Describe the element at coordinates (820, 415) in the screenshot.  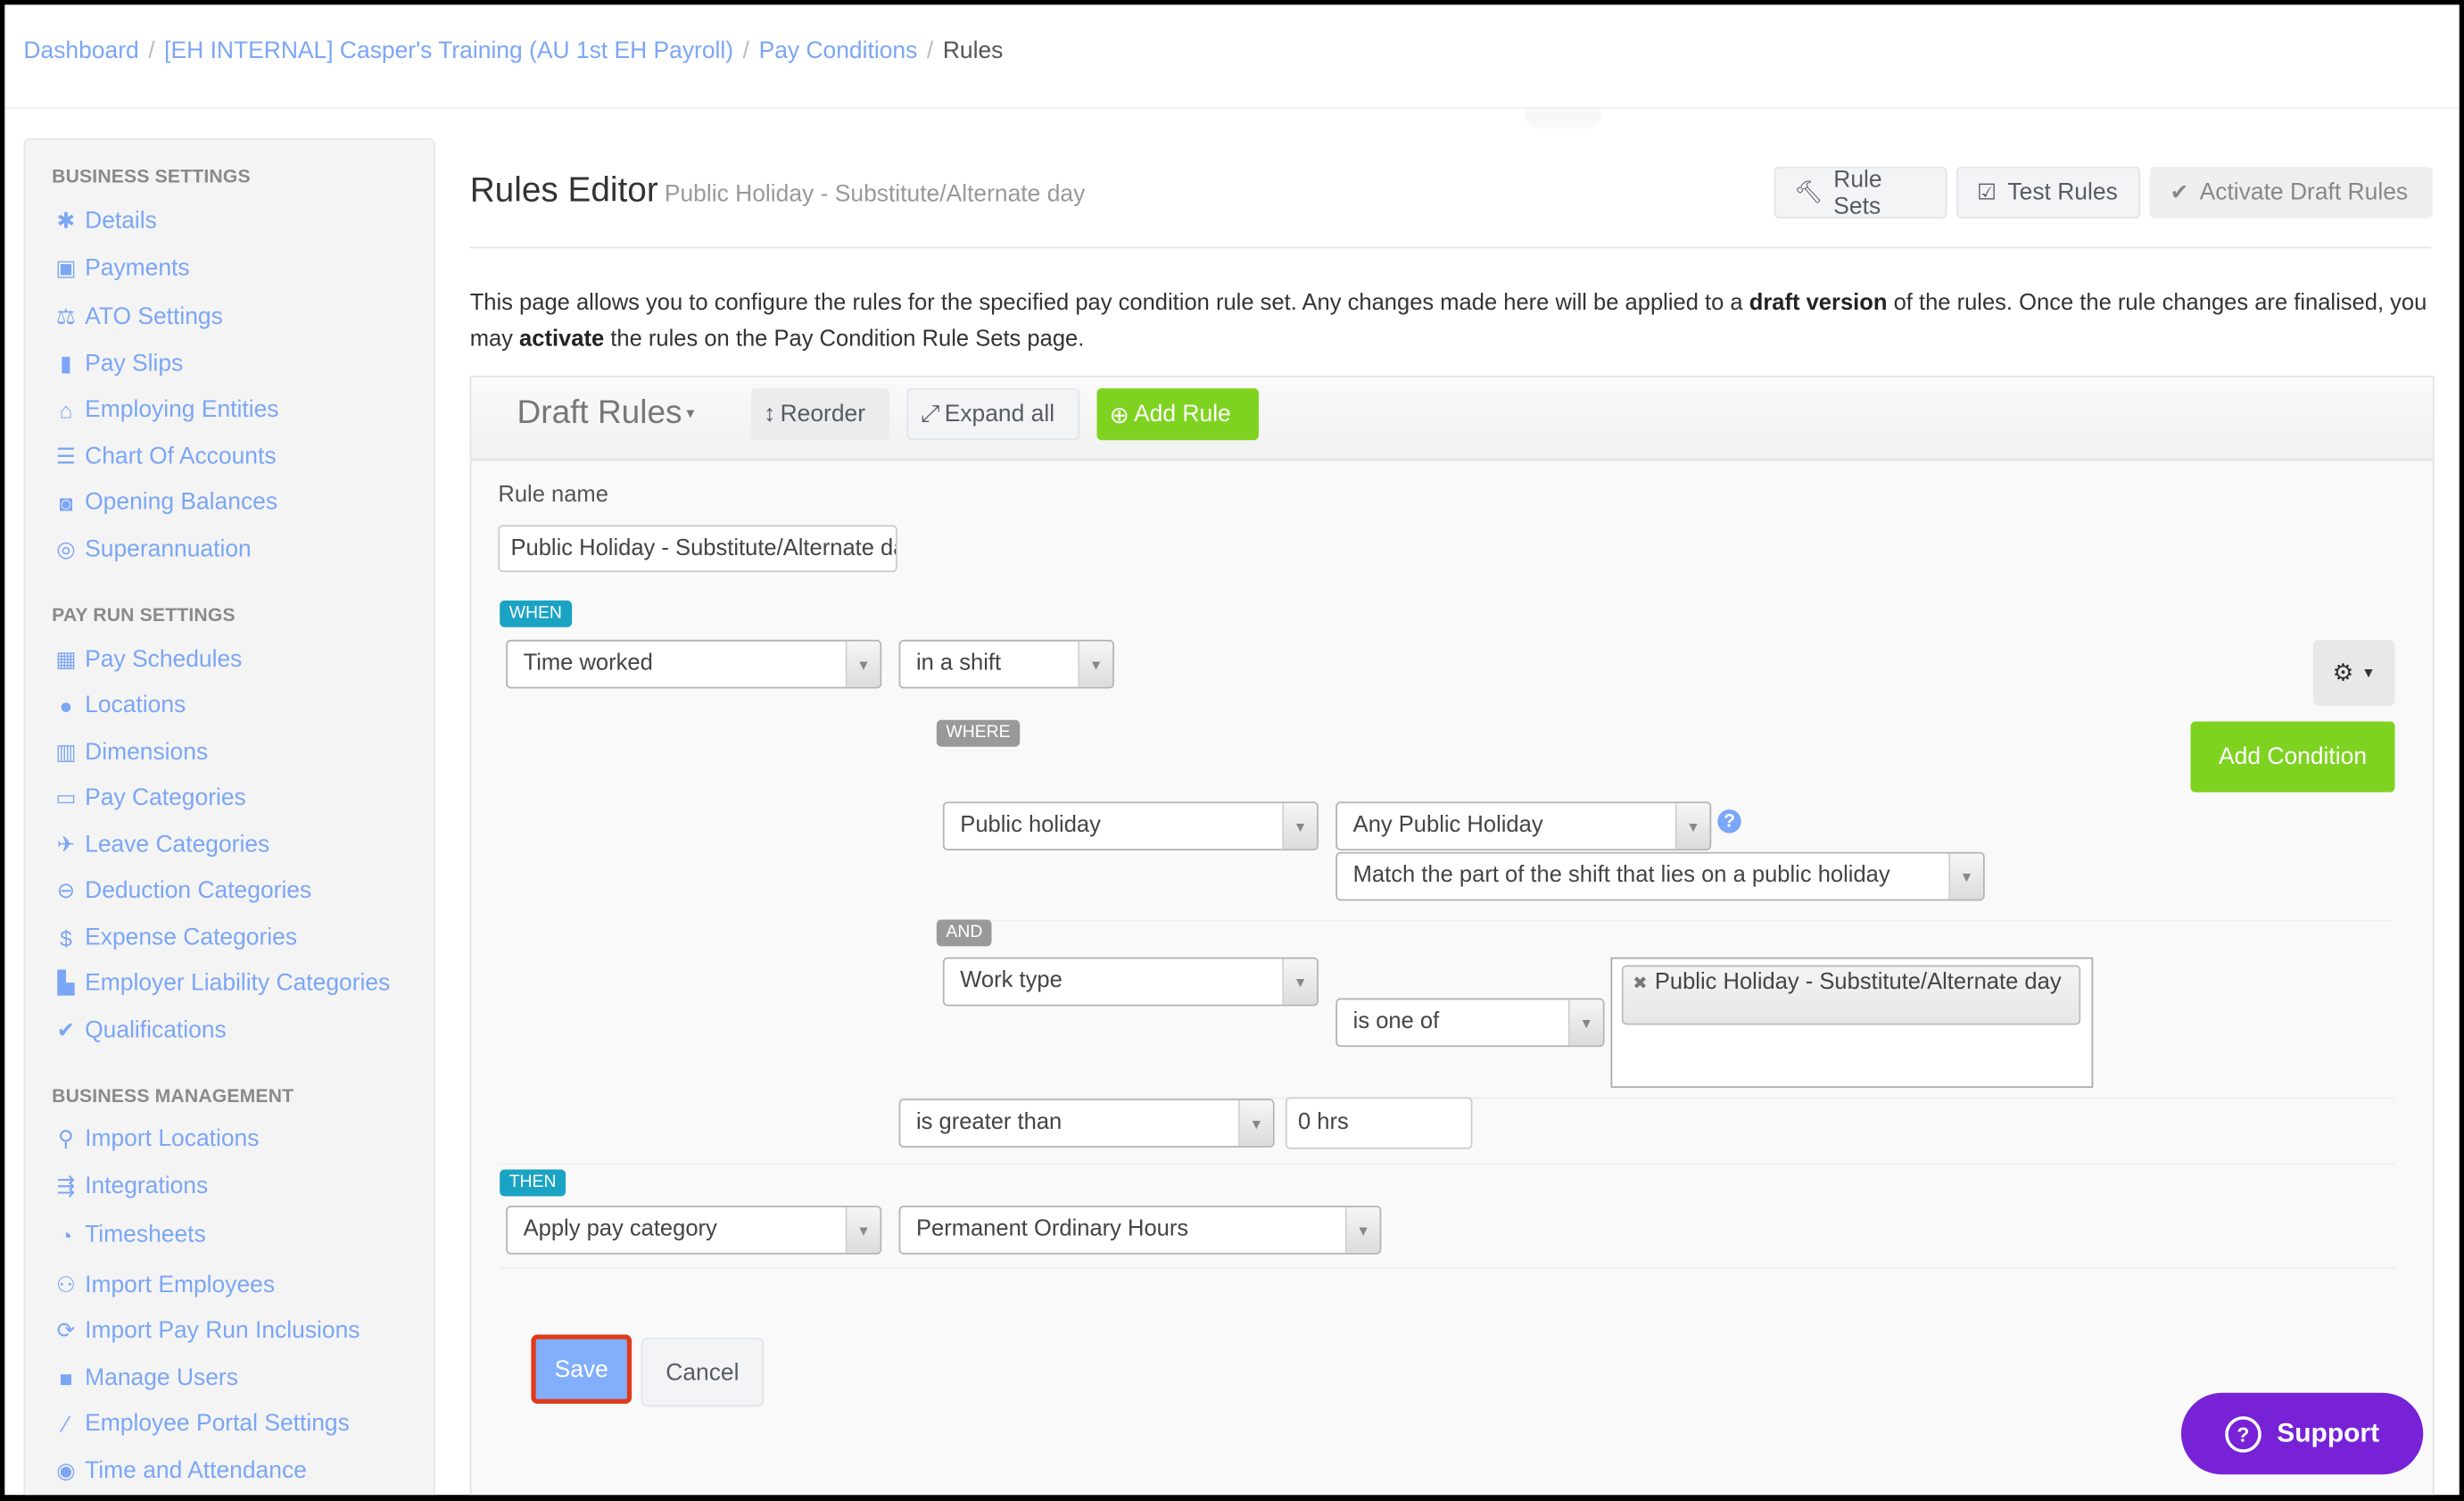
I see `reorder-button: ↕ Reorder` at that location.